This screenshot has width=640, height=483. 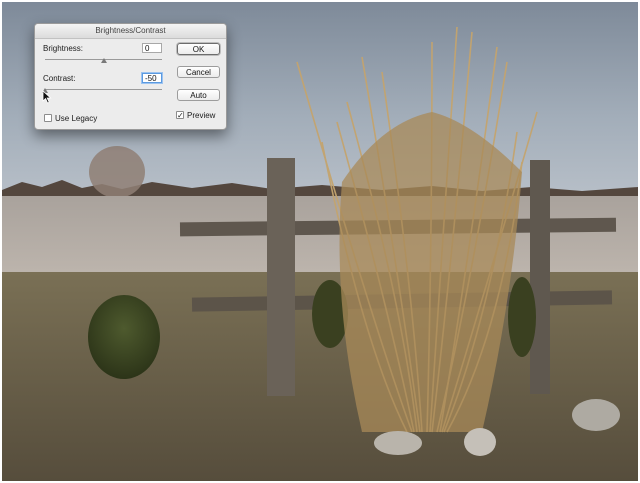 What do you see at coordinates (117, 172) in the screenshot?
I see `bare-tree` at bounding box center [117, 172].